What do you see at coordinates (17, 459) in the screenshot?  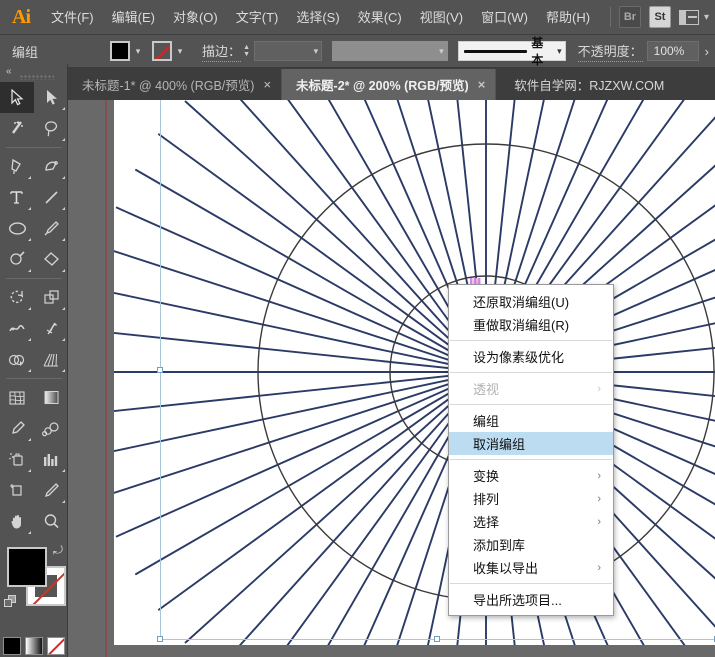 I see `symbol-sprayer-tool` at bounding box center [17, 459].